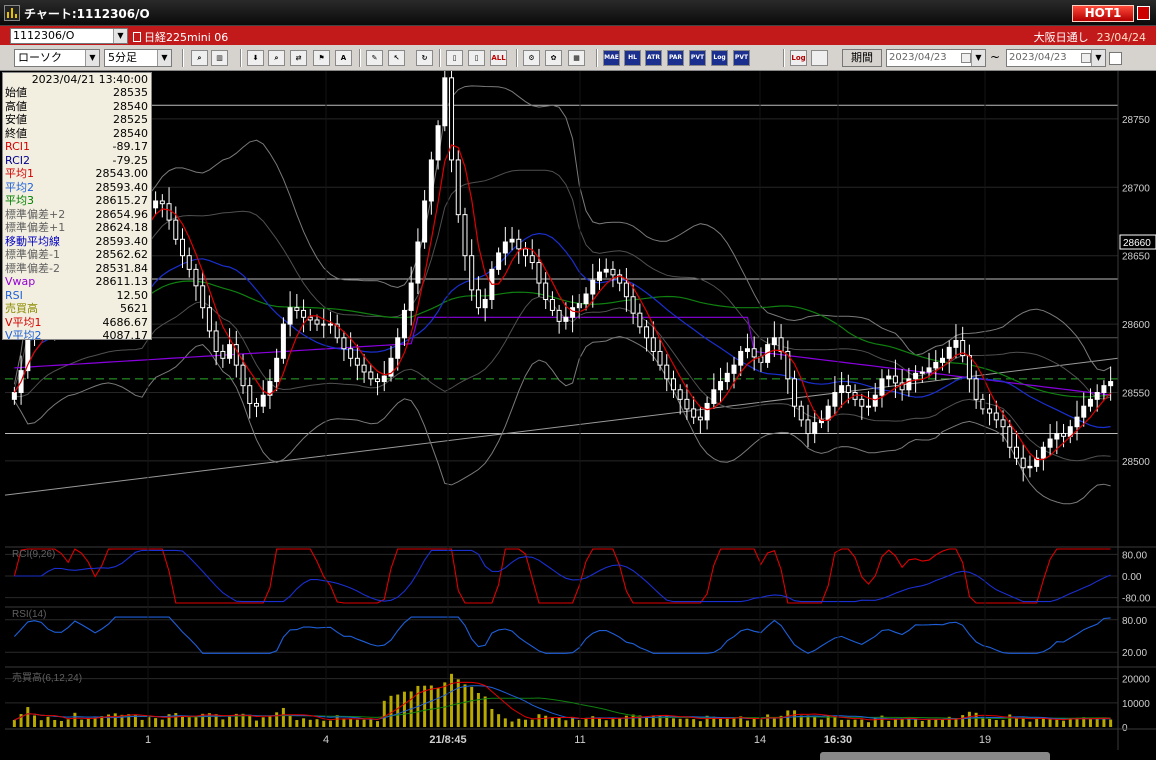  I want to click on price-tick-label: 28600, so click(1136, 325).